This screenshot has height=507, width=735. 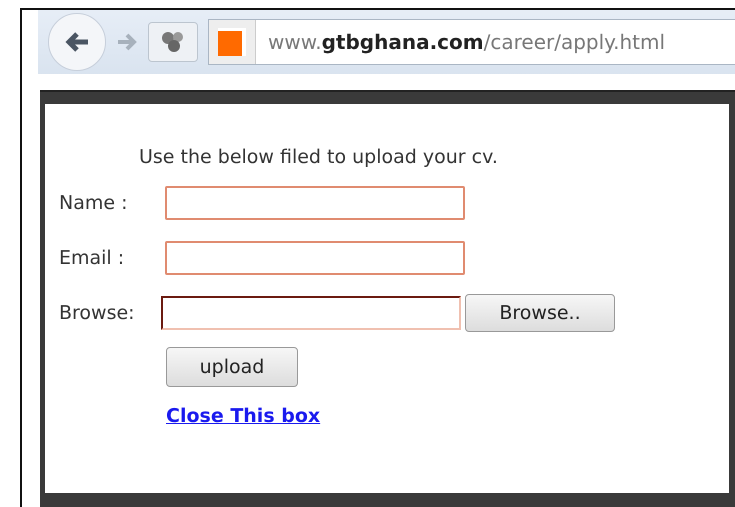 What do you see at coordinates (93, 203) in the screenshot?
I see `field-label: Name :` at bounding box center [93, 203].